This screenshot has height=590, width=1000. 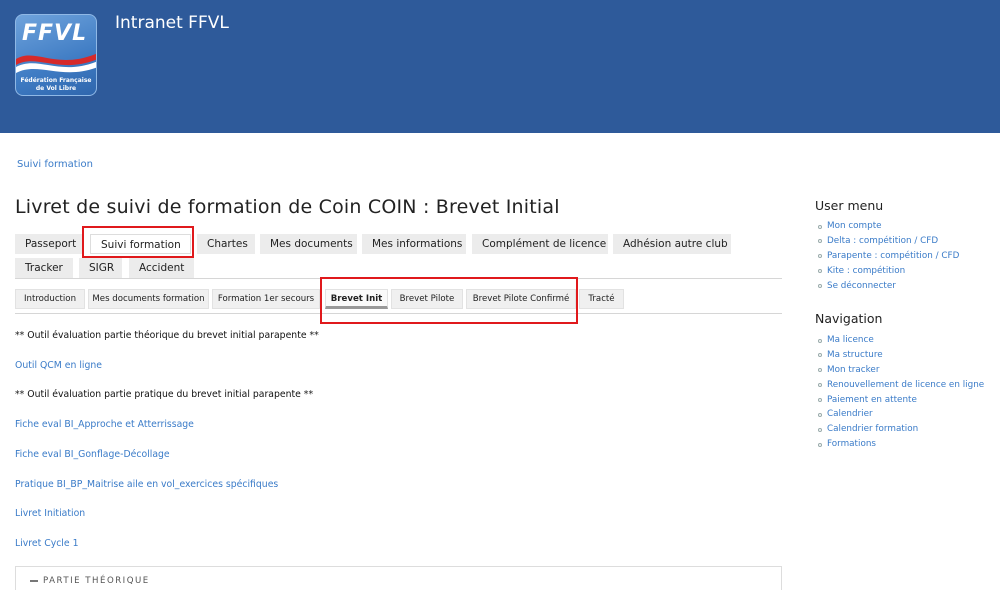 I want to click on doc-link: Fiche eval BI_Gonflage-Décollage, so click(x=92, y=454).